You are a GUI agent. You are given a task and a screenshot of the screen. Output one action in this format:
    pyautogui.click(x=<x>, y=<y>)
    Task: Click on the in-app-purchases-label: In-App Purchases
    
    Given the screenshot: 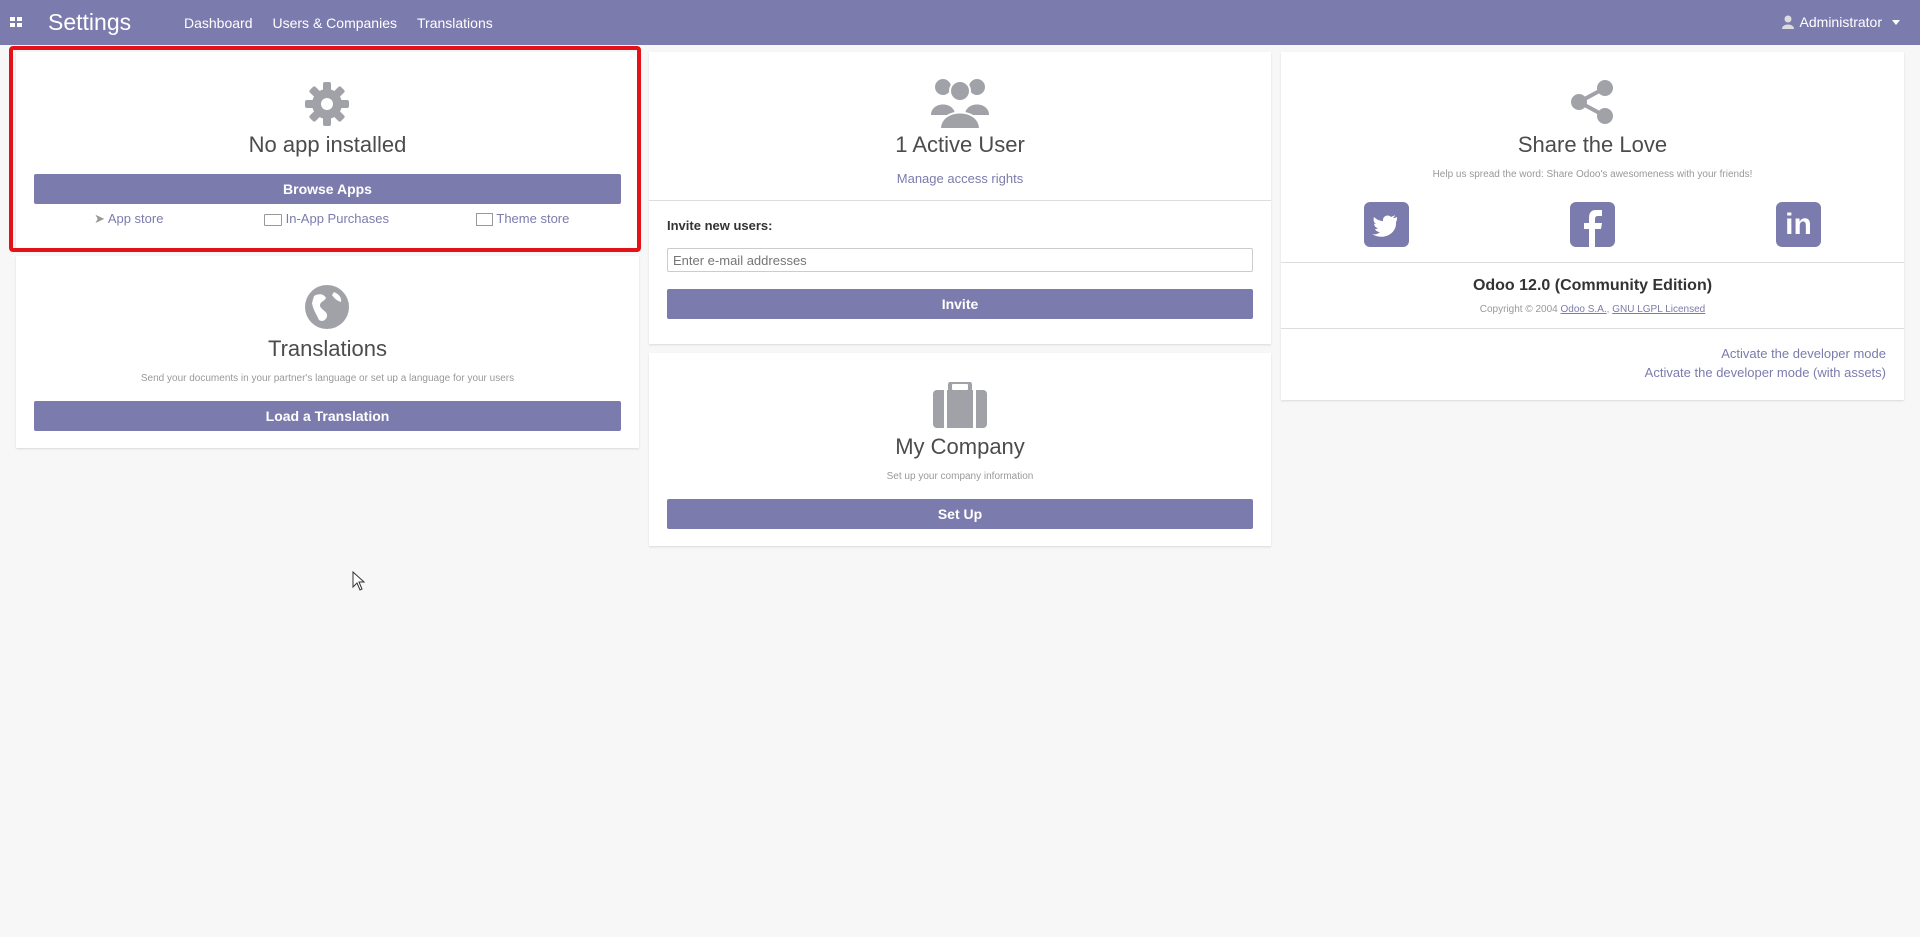 What is the action you would take?
    pyautogui.click(x=337, y=218)
    